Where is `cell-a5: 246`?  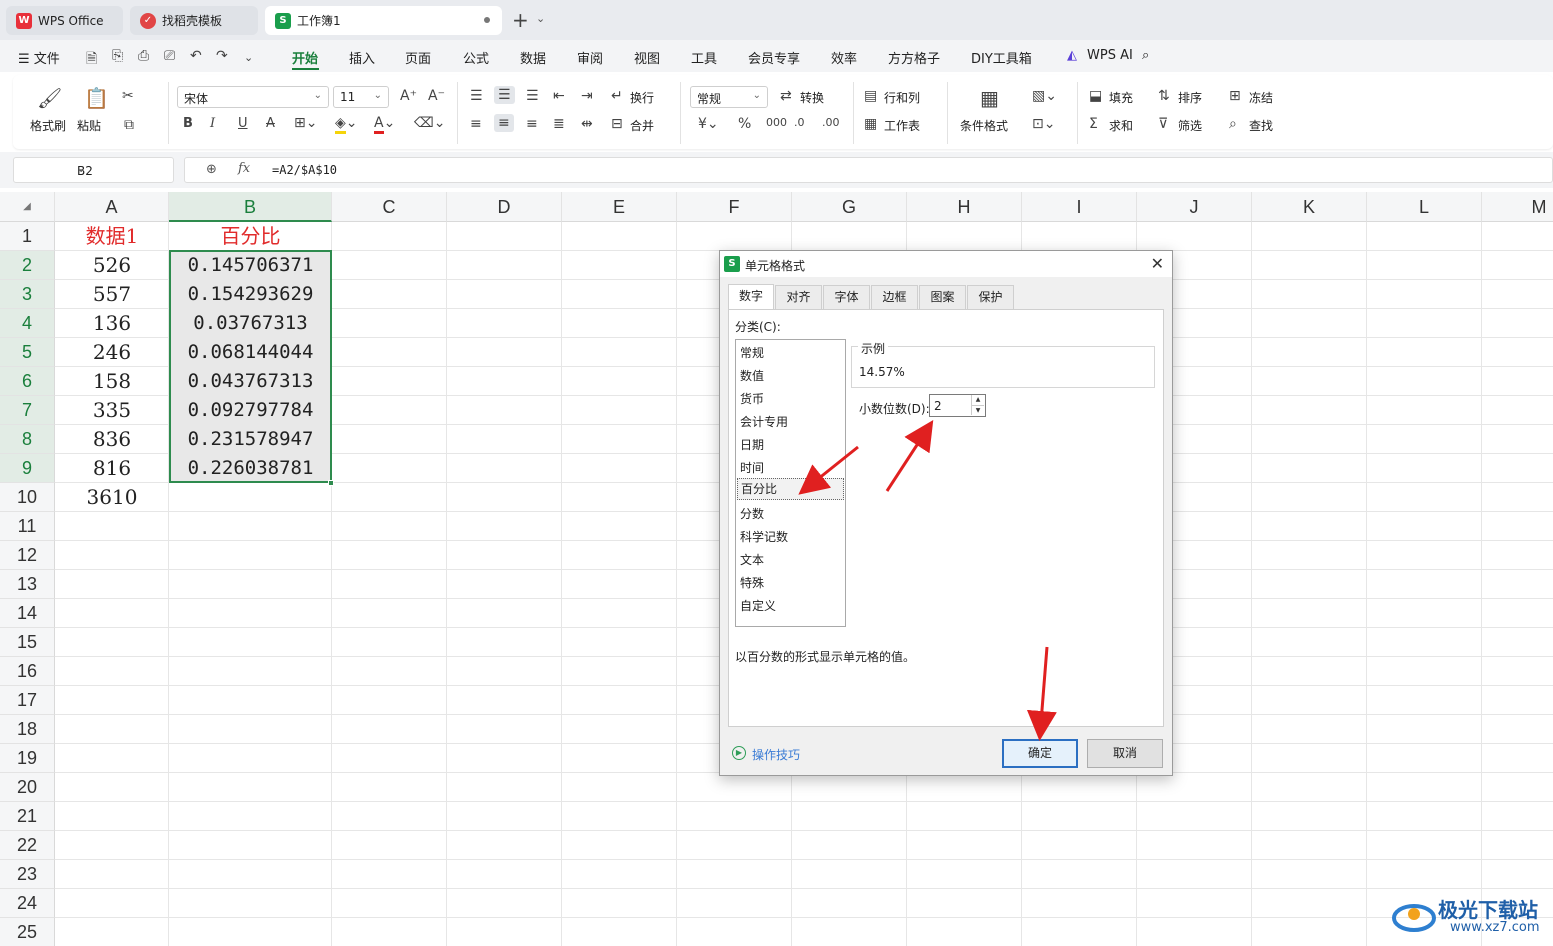
cell-a5: 246 is located at coordinates (112, 352).